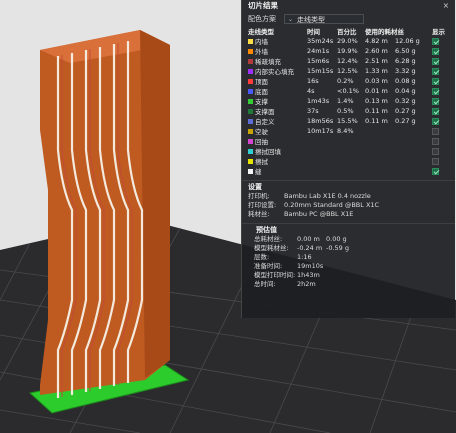 The height and width of the screenshot is (433, 456). What do you see at coordinates (268, 152) in the screenshot?
I see `row-name: 擦拭回填` at bounding box center [268, 152].